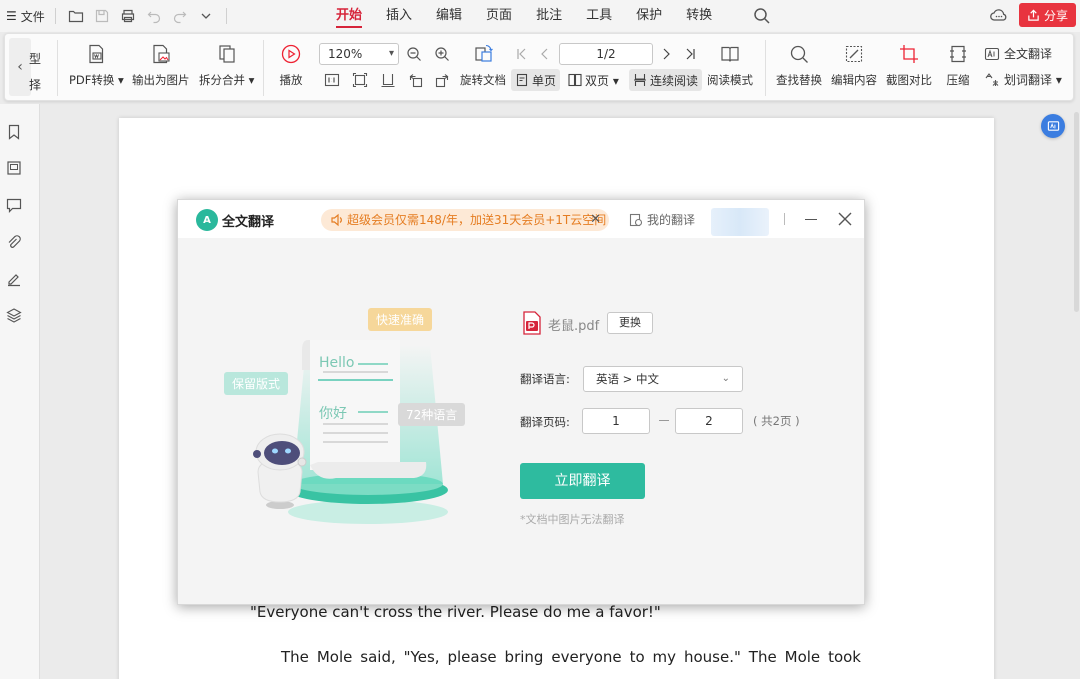 The image size is (1080, 679). I want to click on close-icon, so click(845, 219).